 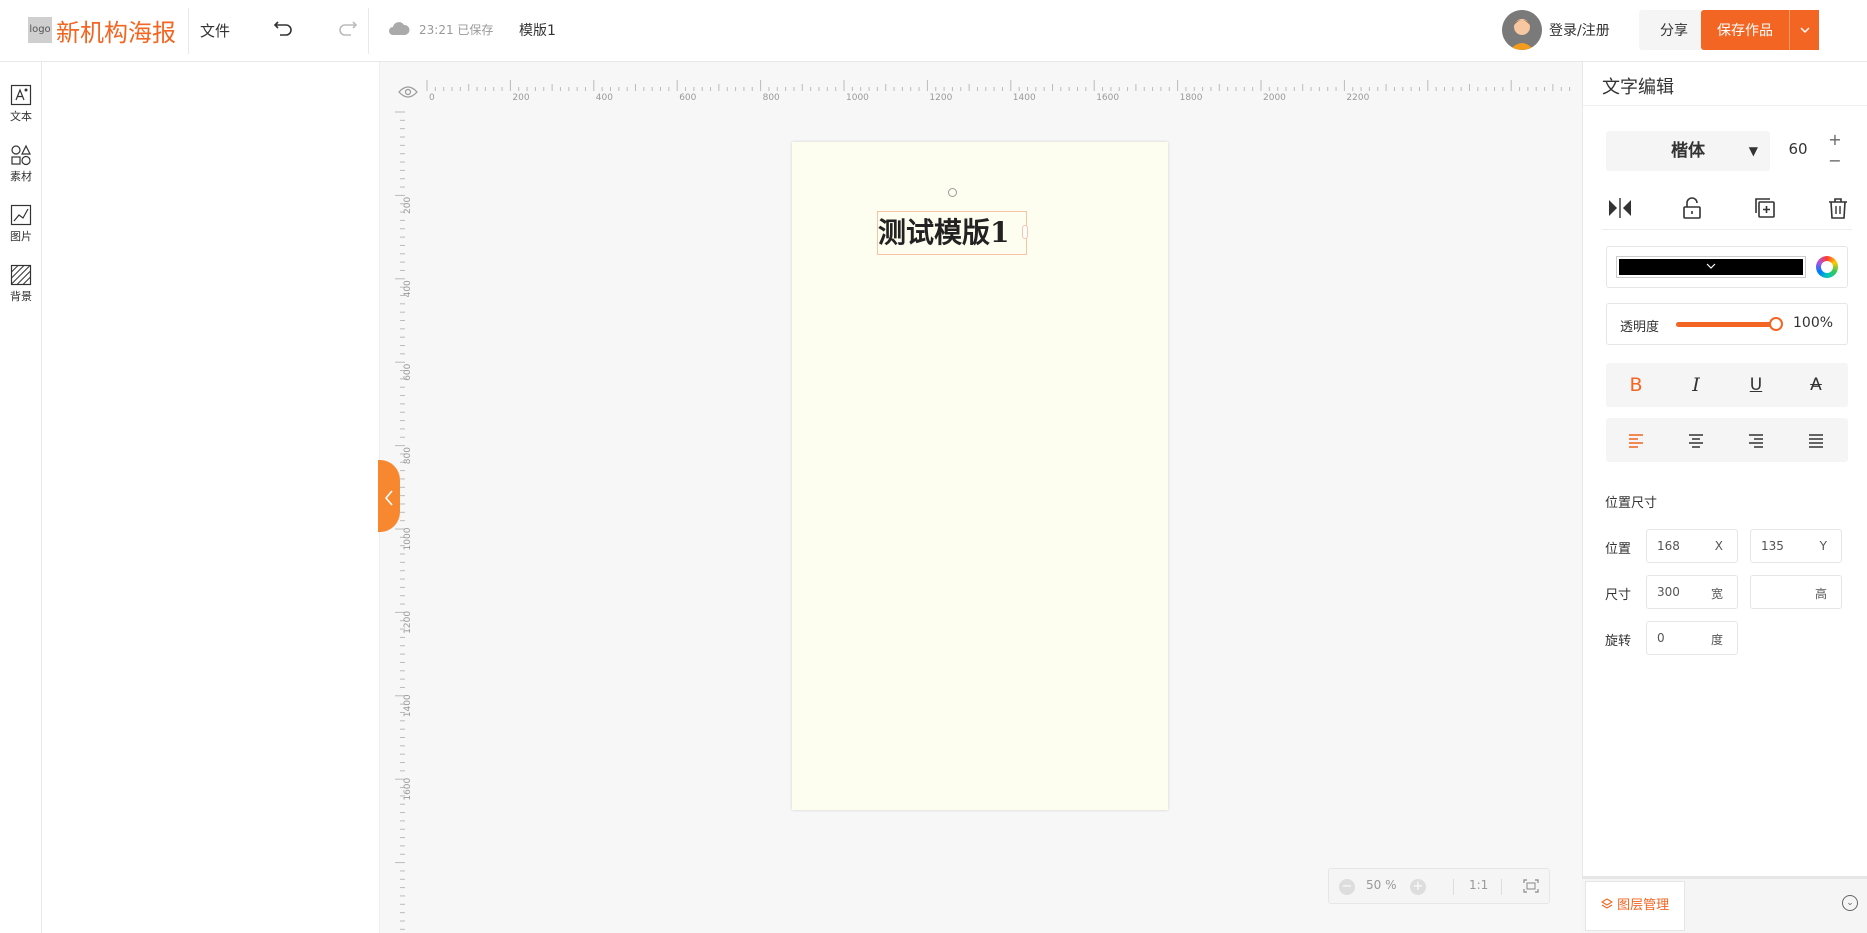 I want to click on font-size-decrease: −, so click(x=1835, y=161).